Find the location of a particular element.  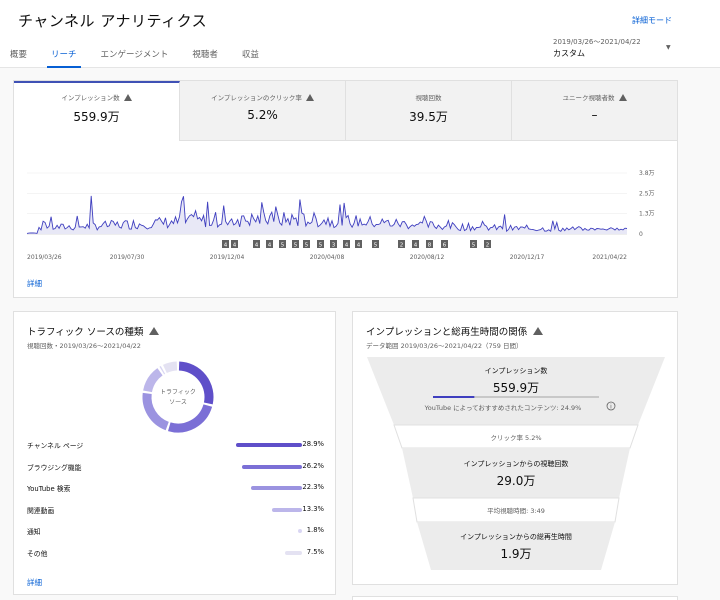

metric-value: 559.9万 is located at coordinates (96, 117).